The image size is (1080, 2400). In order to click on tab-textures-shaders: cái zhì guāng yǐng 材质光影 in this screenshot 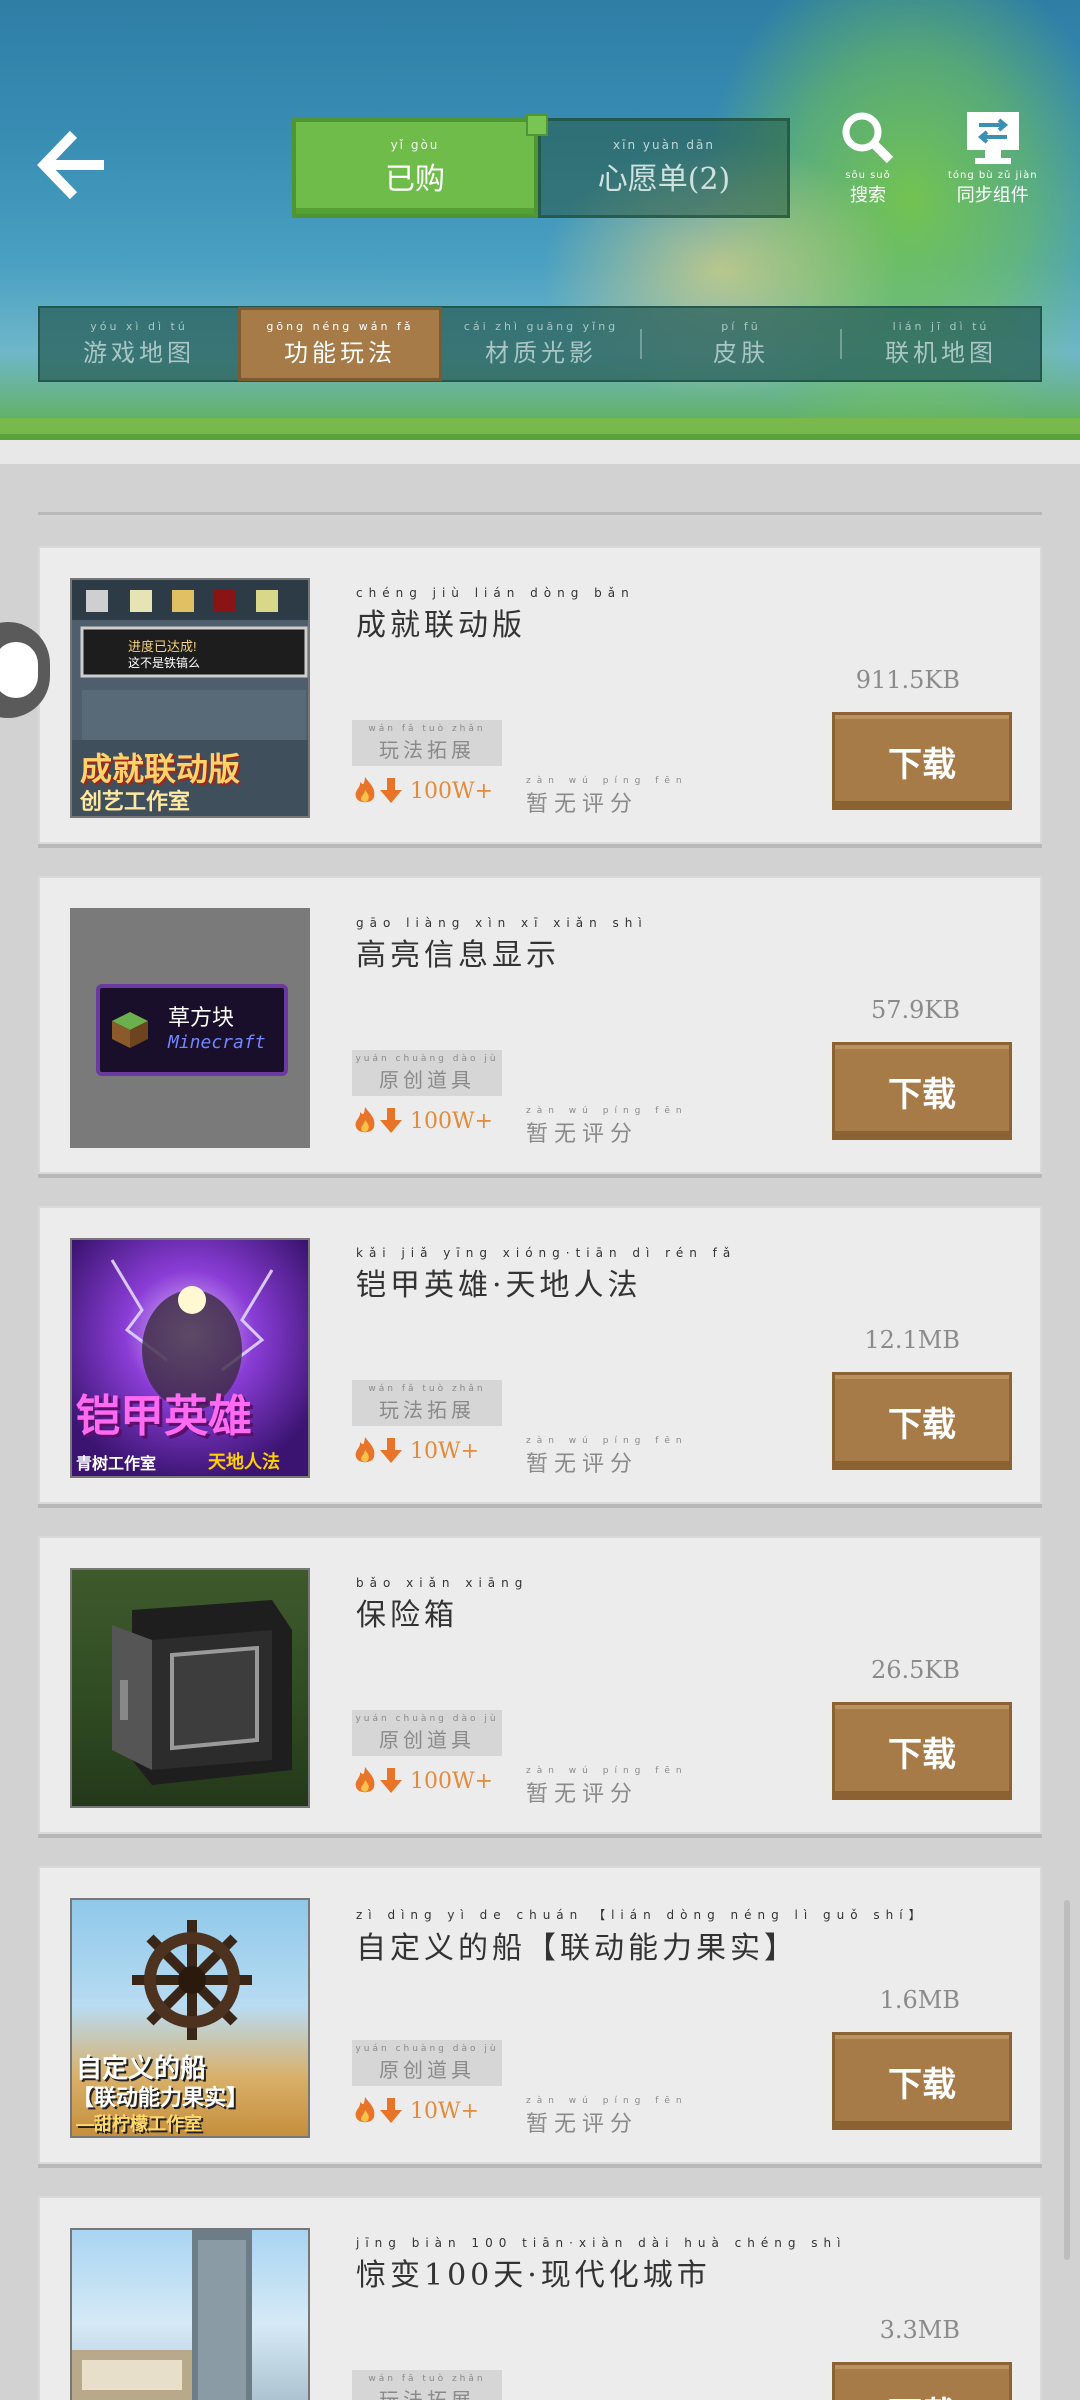, I will do `click(541, 344)`.